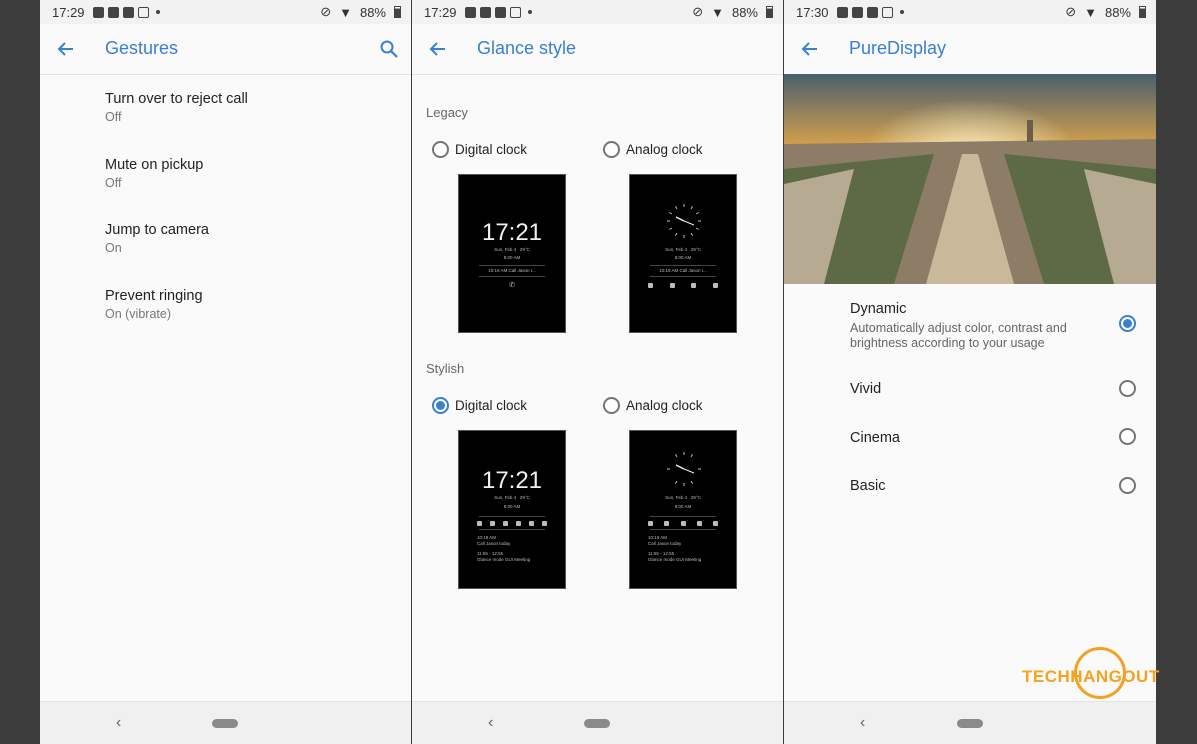 This screenshot has width=1197, height=744. What do you see at coordinates (225, 49) in the screenshot?
I see `app-bar: Gestures` at bounding box center [225, 49].